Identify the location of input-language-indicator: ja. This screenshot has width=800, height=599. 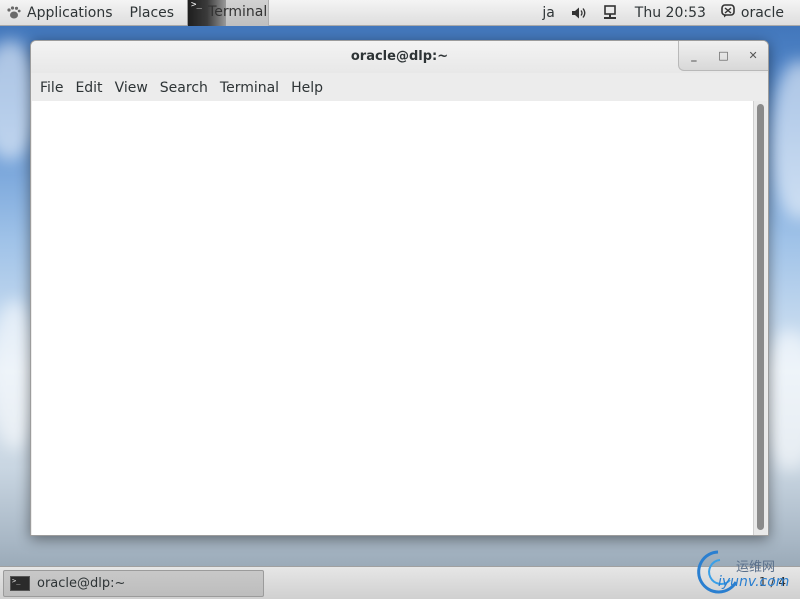
(548, 13).